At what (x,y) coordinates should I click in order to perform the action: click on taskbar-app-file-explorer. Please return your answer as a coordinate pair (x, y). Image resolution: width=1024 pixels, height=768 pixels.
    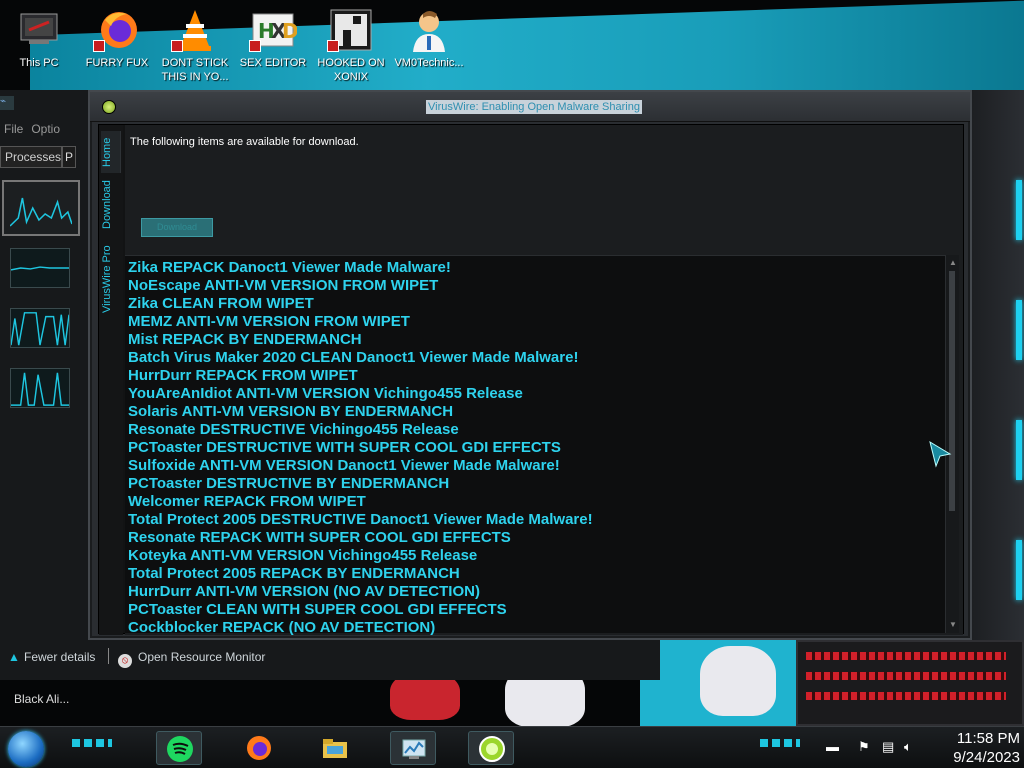
    Looking at the image, I should click on (335, 748).